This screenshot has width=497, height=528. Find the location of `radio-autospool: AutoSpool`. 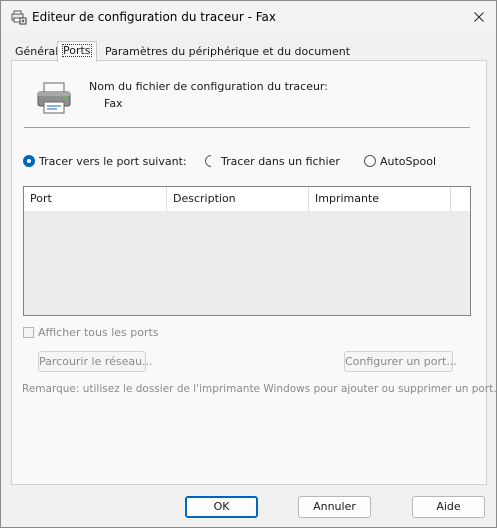

radio-autospool: AutoSpool is located at coordinates (400, 161).